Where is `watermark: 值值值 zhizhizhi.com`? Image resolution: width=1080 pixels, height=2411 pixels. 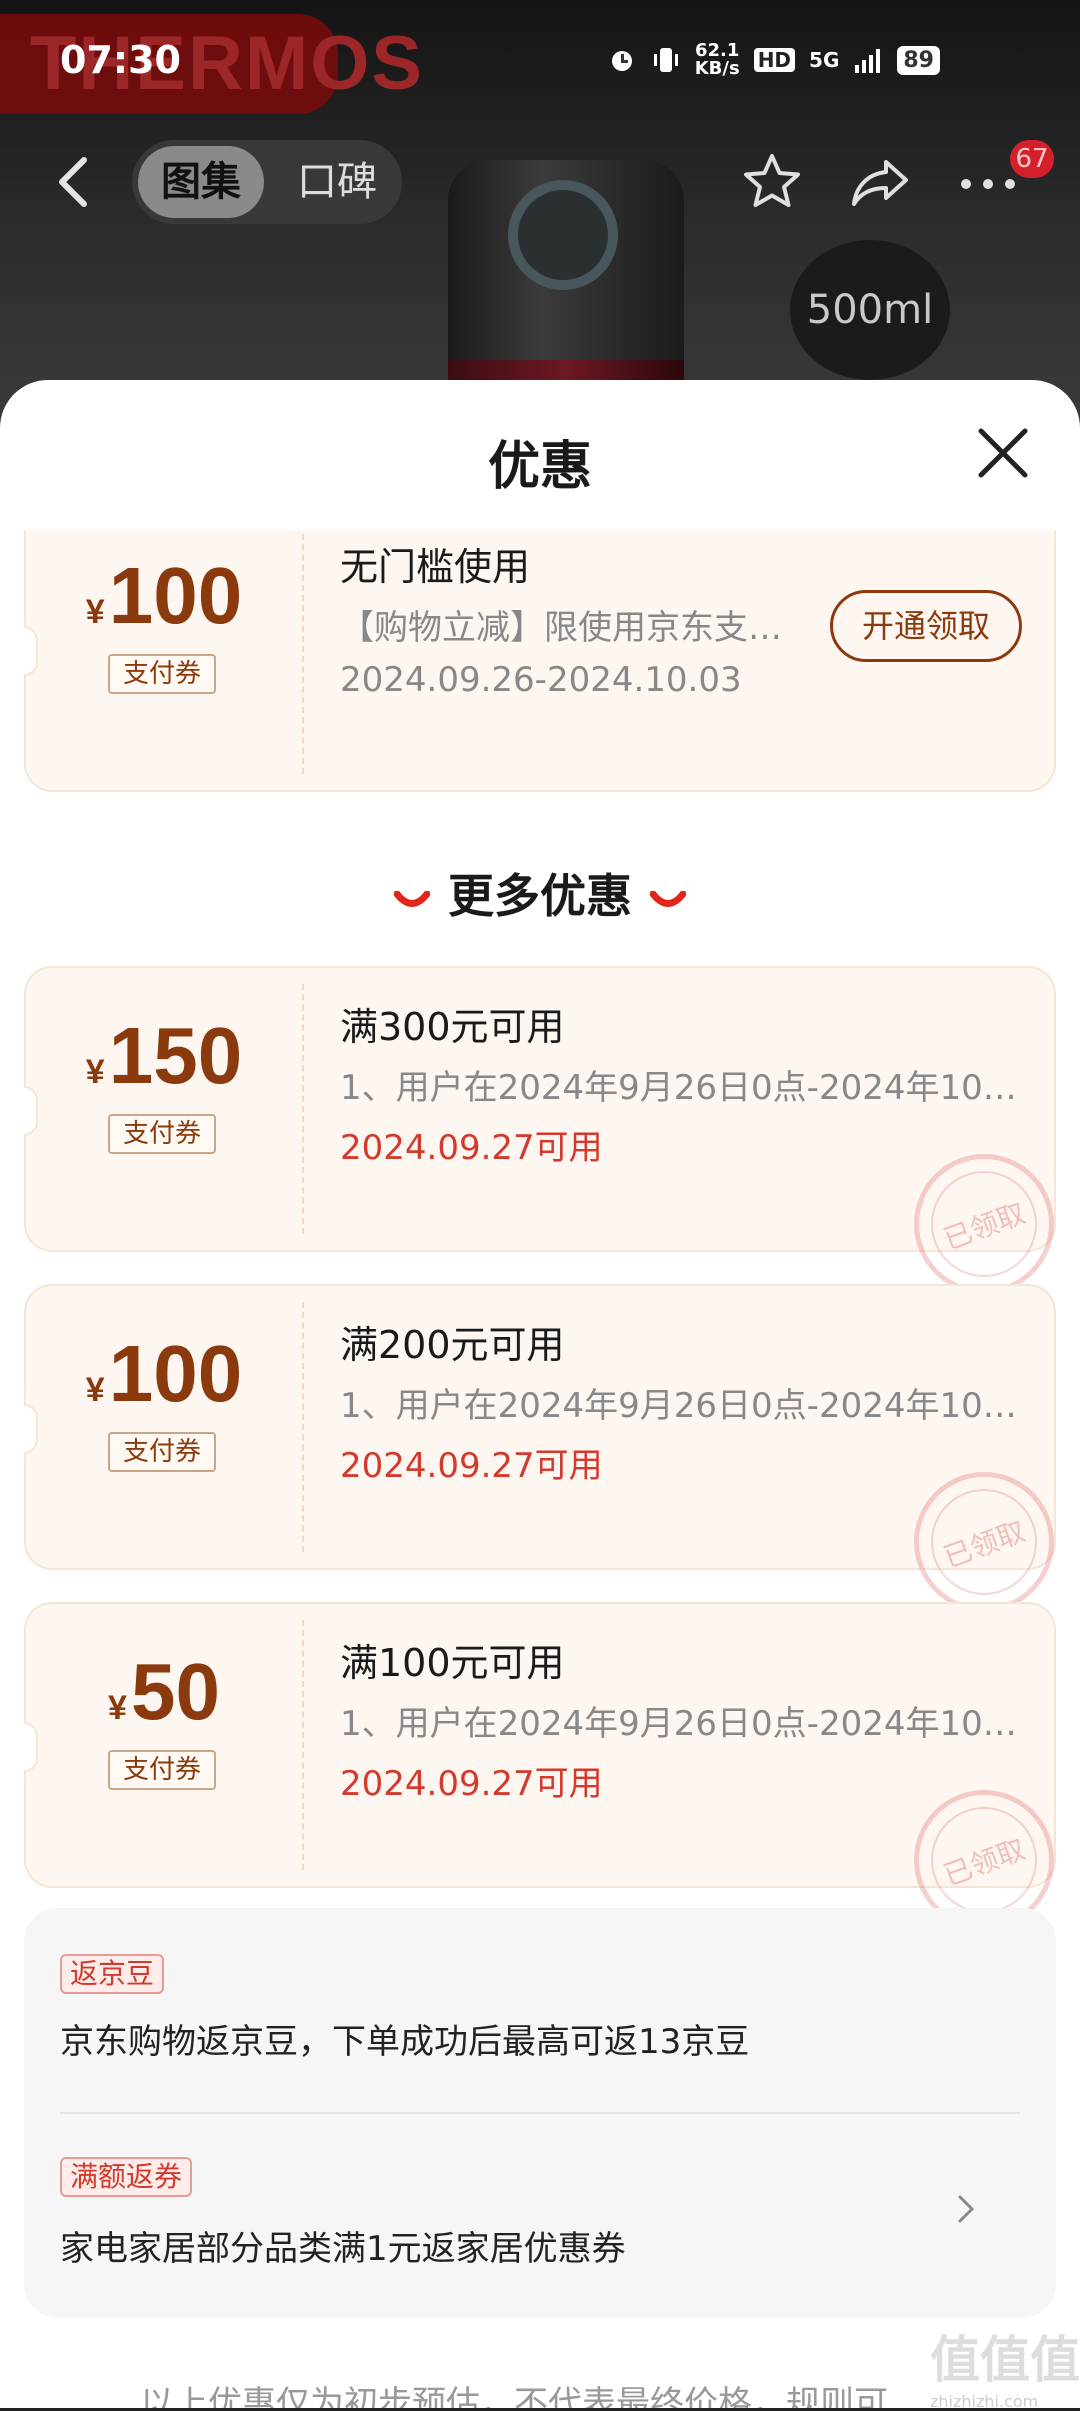
watermark: 值值值 zhizhizhi.com is located at coordinates (1005, 2365).